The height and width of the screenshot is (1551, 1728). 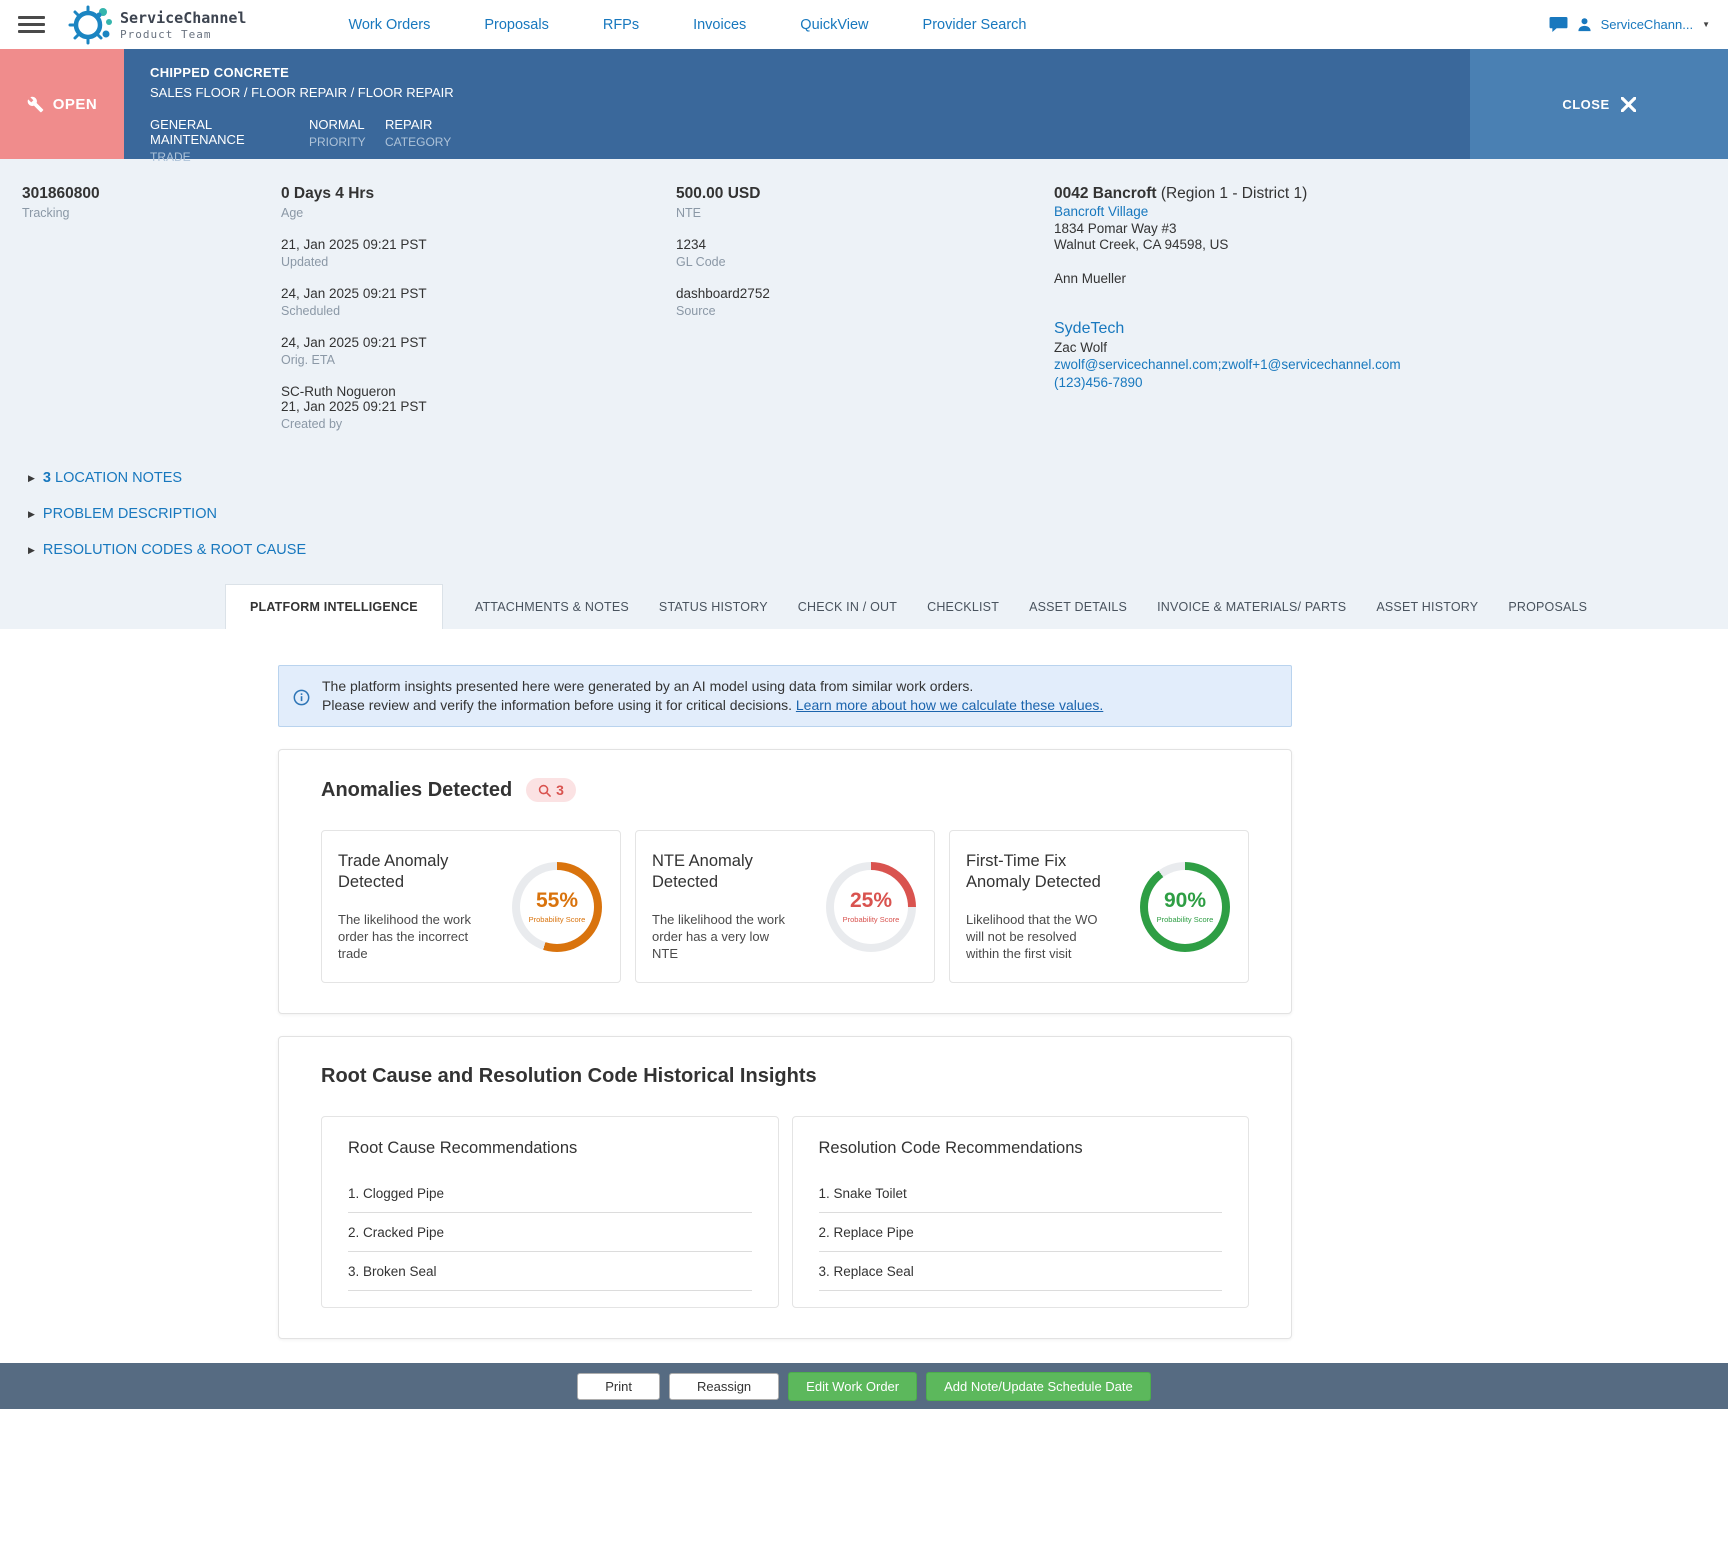 What do you see at coordinates (1020, 1232) in the screenshot?
I see `resolution-code-item: 2. Replace Pipe` at bounding box center [1020, 1232].